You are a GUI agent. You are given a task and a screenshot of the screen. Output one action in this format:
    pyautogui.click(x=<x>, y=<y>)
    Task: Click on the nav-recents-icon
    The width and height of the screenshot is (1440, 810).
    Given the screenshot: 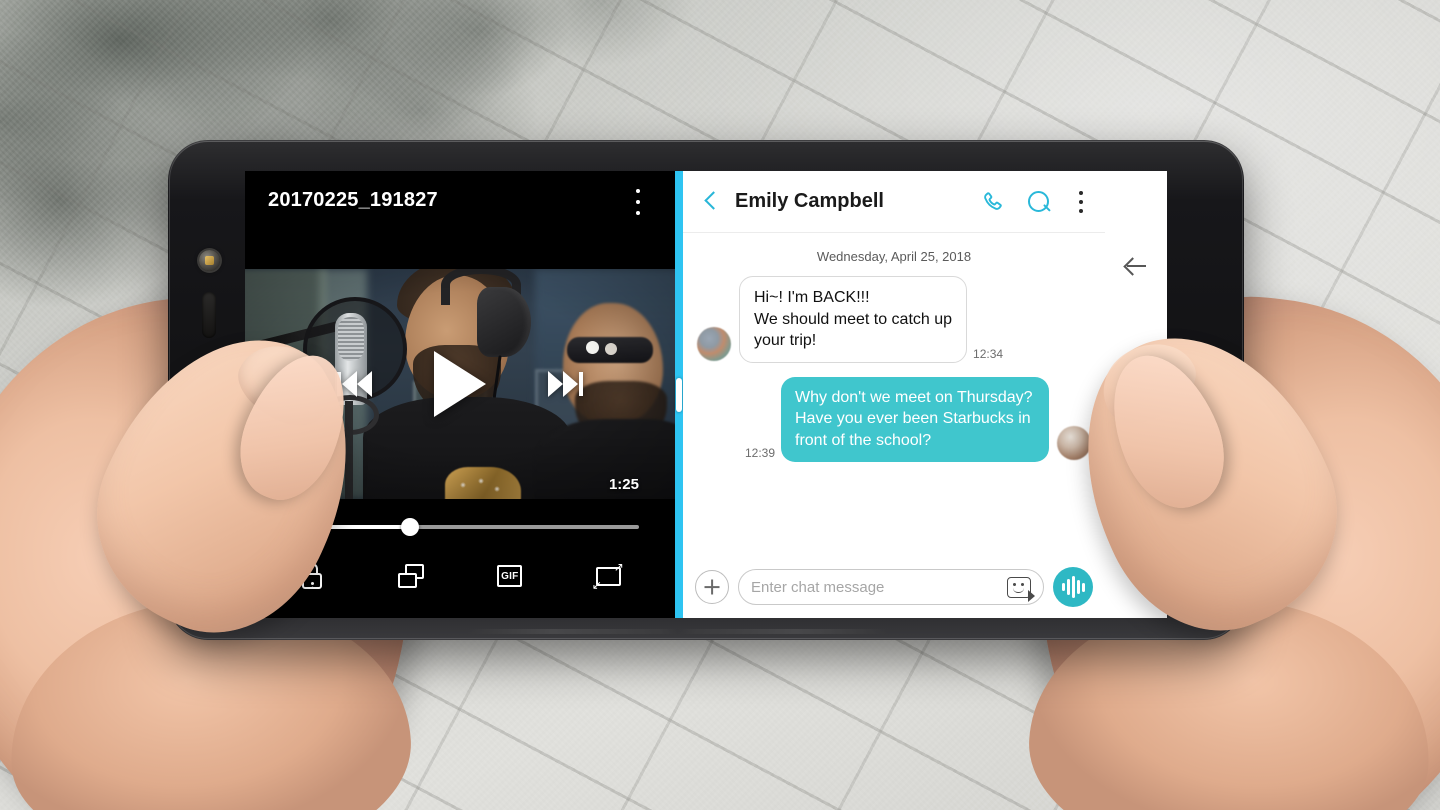 What is the action you would take?
    pyautogui.click(x=1136, y=527)
    